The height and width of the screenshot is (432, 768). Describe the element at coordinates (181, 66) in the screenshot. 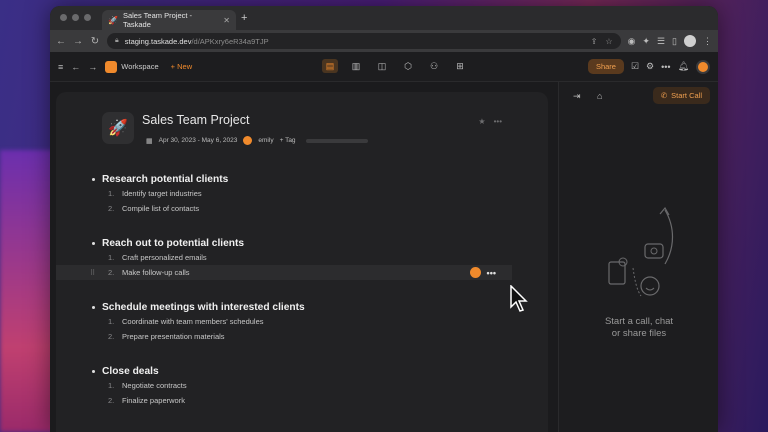

I see `new-button: + New` at that location.